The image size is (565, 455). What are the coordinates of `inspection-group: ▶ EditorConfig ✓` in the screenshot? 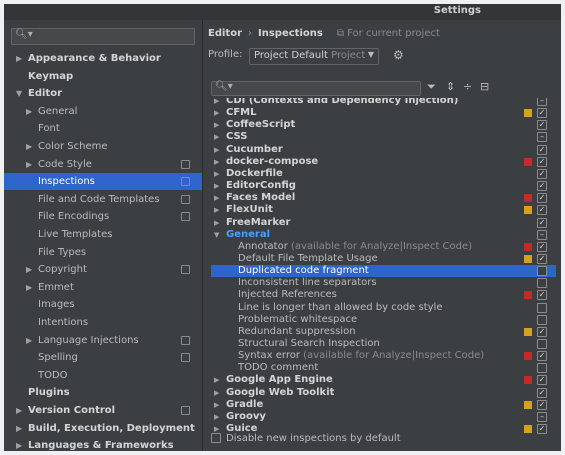 It's located at (383, 186).